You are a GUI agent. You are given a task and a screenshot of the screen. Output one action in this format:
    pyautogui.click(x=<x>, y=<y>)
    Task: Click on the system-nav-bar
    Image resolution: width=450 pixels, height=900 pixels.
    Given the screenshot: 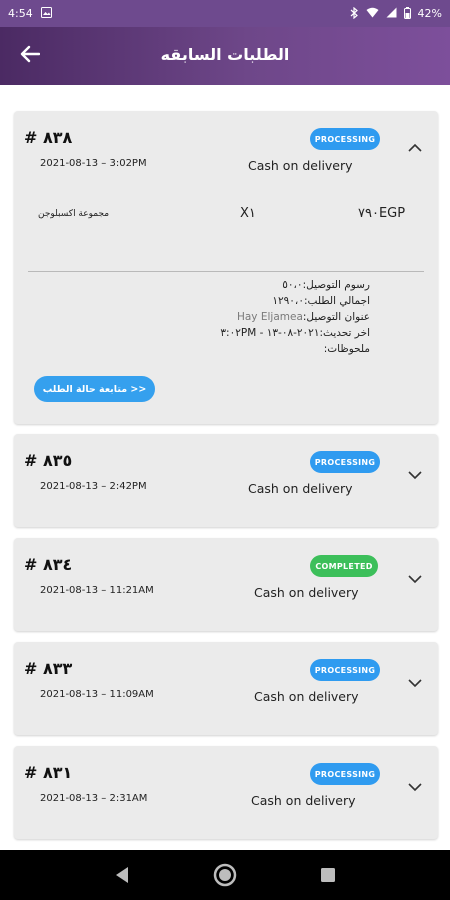 What is the action you would take?
    pyautogui.click(x=225, y=875)
    